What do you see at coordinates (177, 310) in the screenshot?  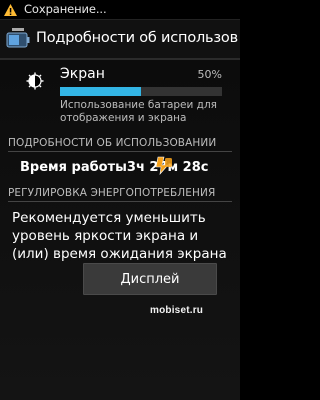 I see `watermark-text: mobiset.ru` at bounding box center [177, 310].